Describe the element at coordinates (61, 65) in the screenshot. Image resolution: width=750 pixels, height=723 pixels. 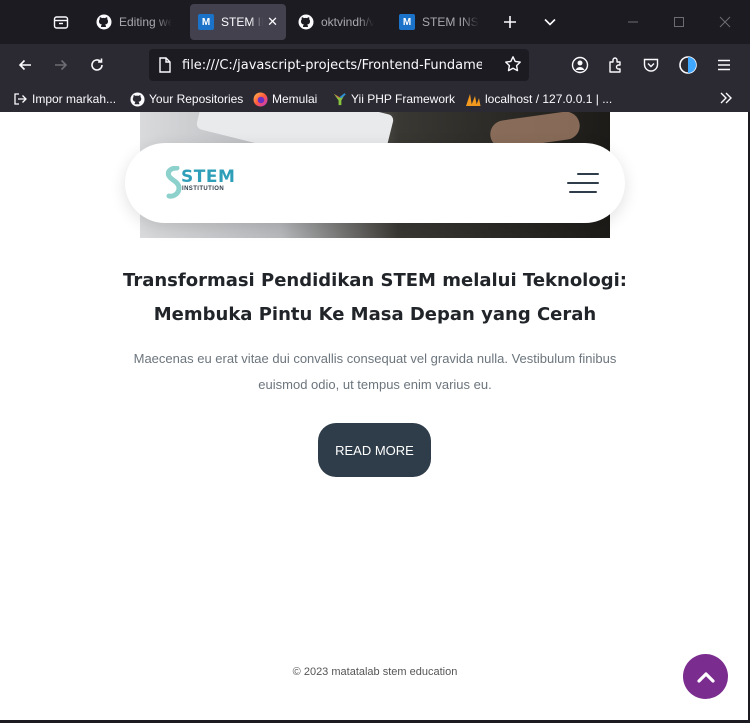
I see `forward-icon` at that location.